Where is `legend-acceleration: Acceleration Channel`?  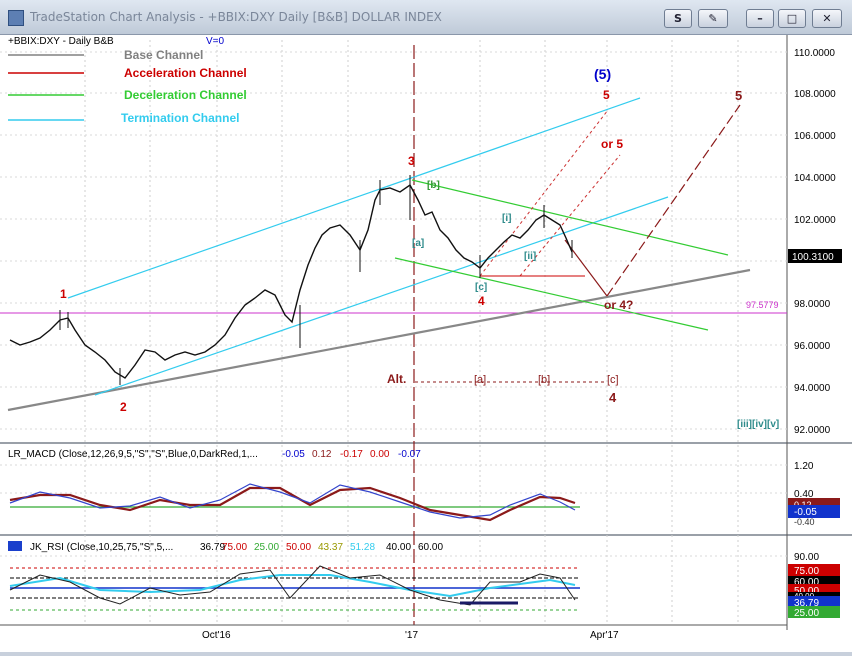
legend-acceleration: Acceleration Channel is located at coordinates (185, 73).